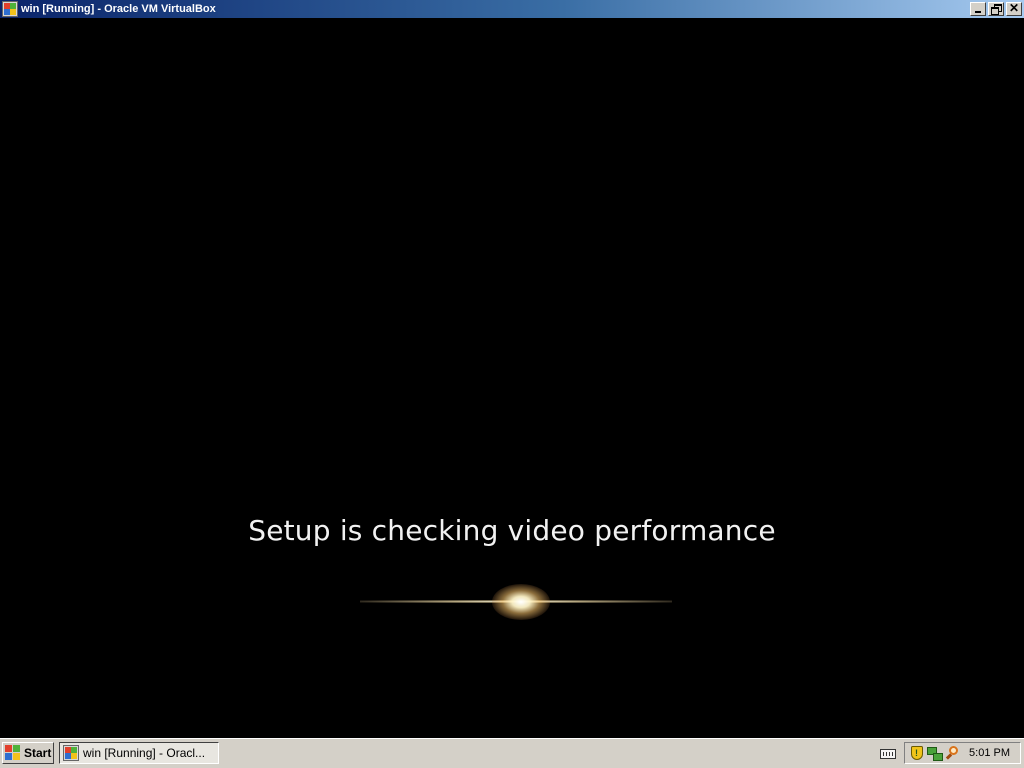  I want to click on network-icon, so click(935, 753).